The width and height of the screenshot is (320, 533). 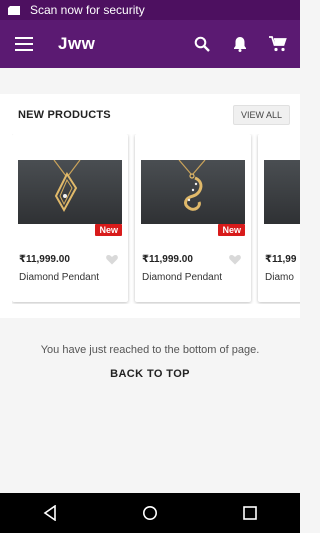 What do you see at coordinates (202, 44) in the screenshot?
I see `search-icon` at bounding box center [202, 44].